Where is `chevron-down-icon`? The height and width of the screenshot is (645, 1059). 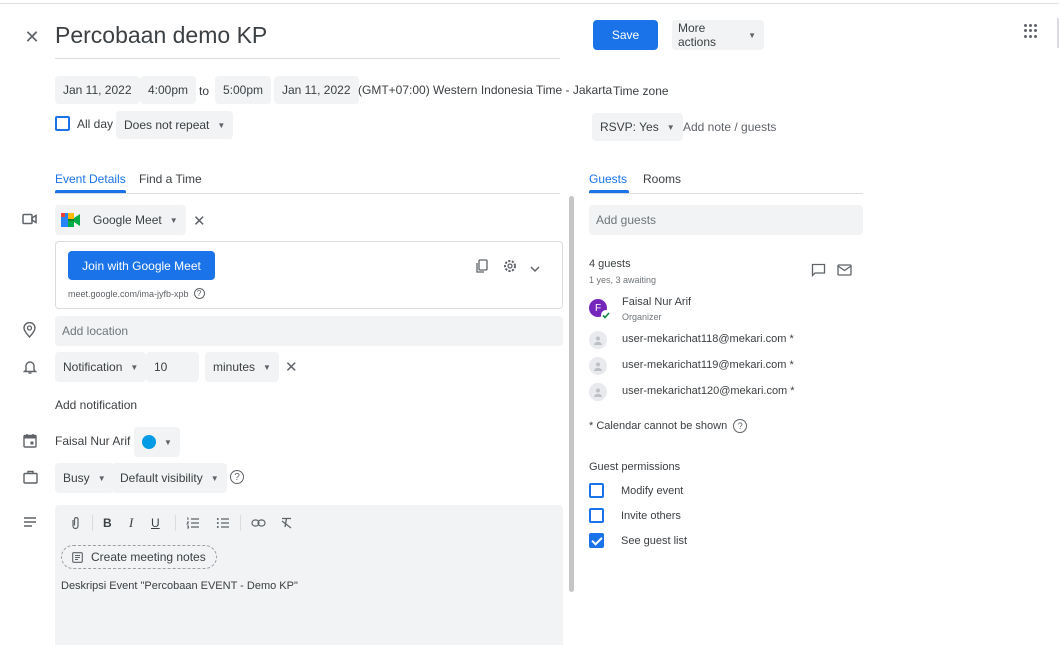 chevron-down-icon is located at coordinates (535, 269).